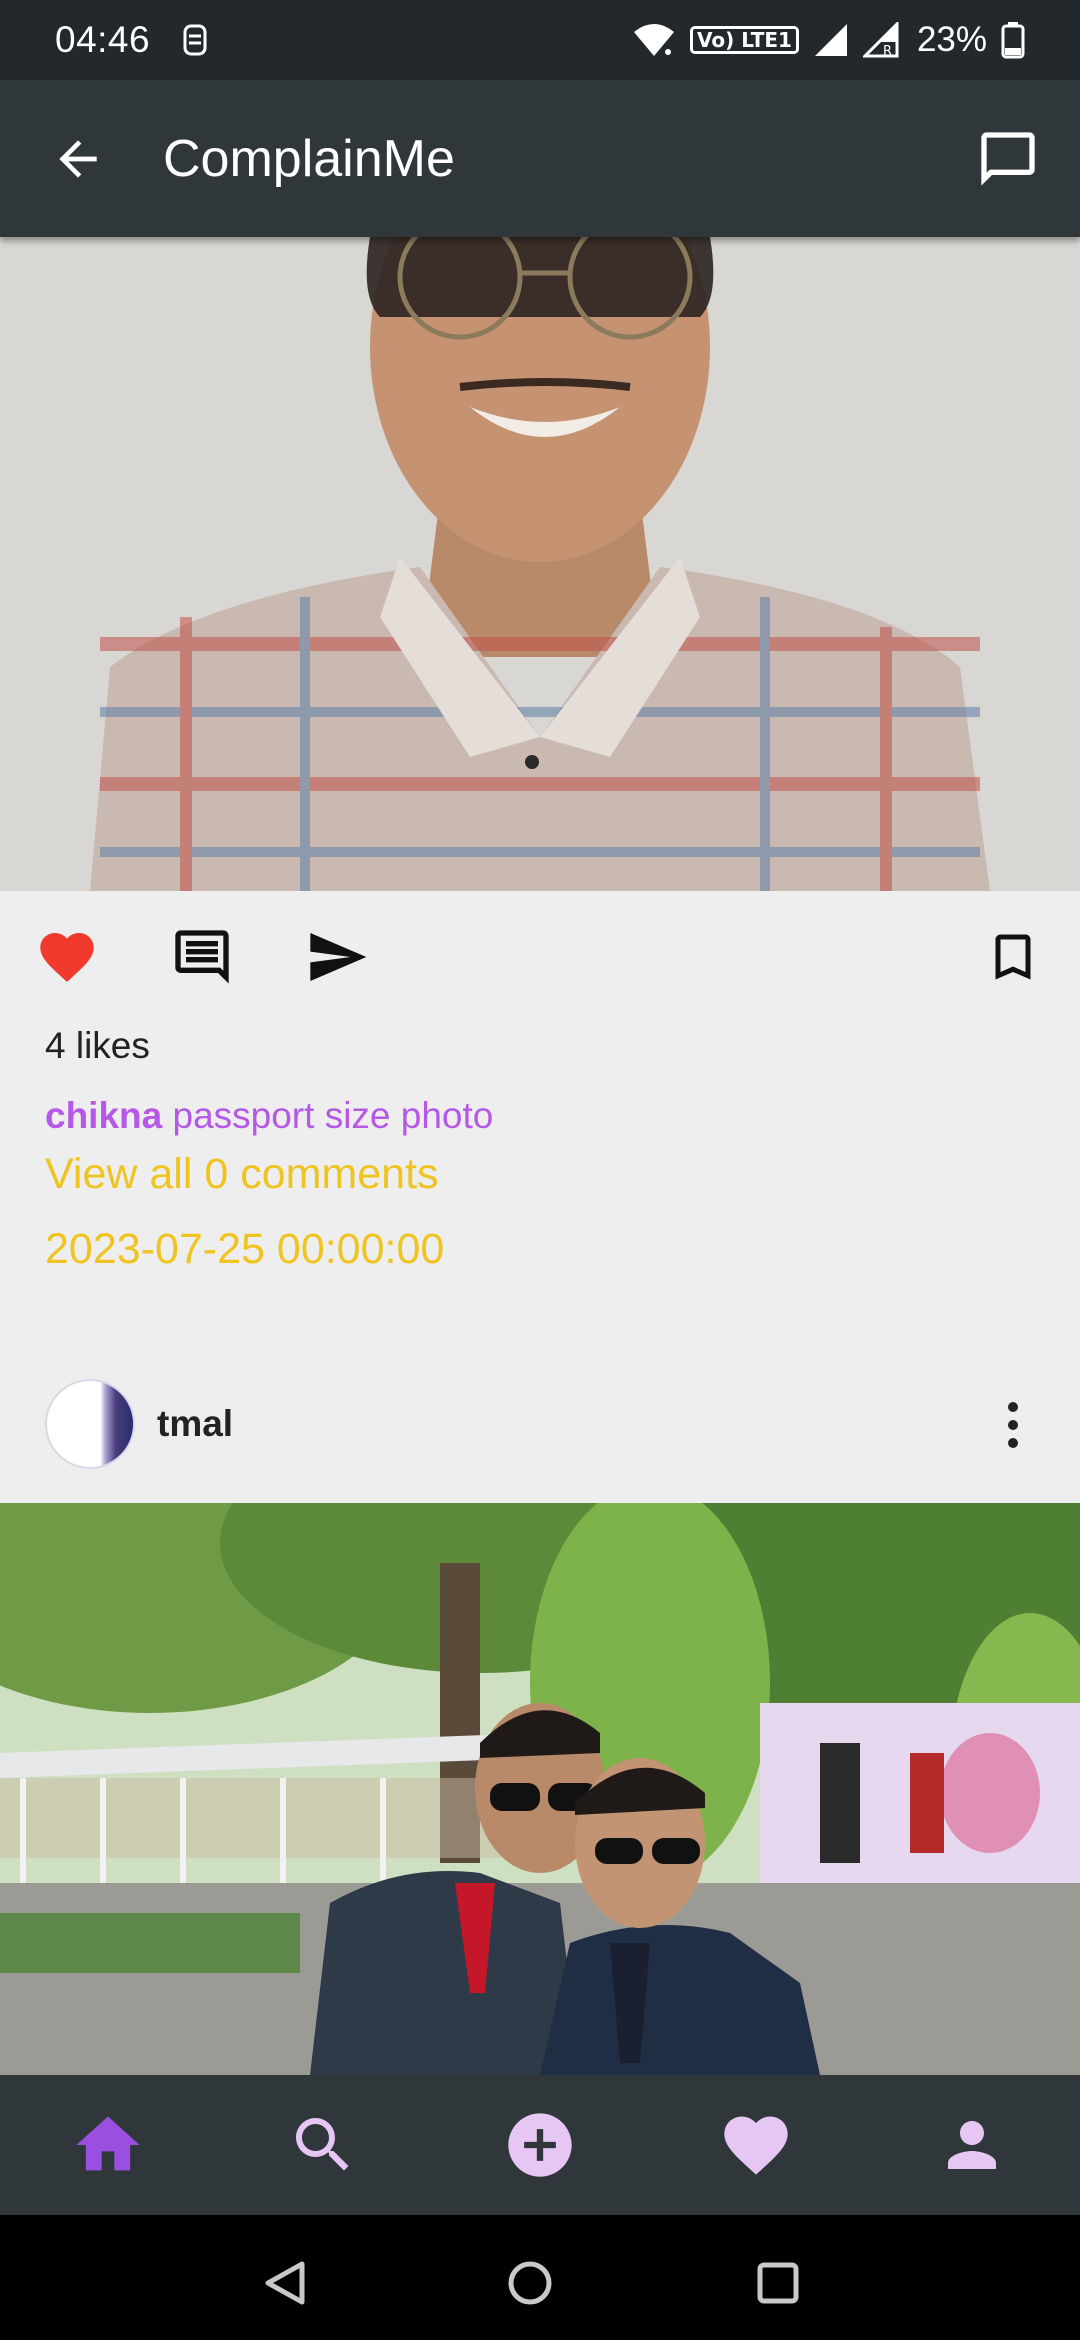  What do you see at coordinates (245, 1249) in the screenshot?
I see `post-date: 2023-07-25 00:00:00` at bounding box center [245, 1249].